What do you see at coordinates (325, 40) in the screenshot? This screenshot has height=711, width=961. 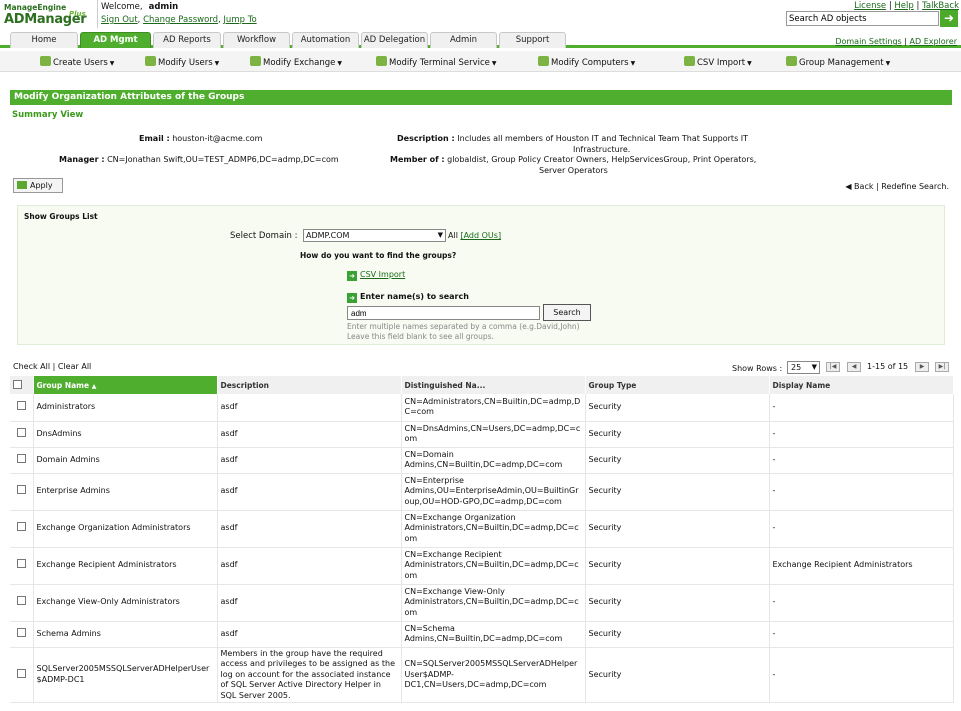 I see `tab-automation: Automation` at bounding box center [325, 40].